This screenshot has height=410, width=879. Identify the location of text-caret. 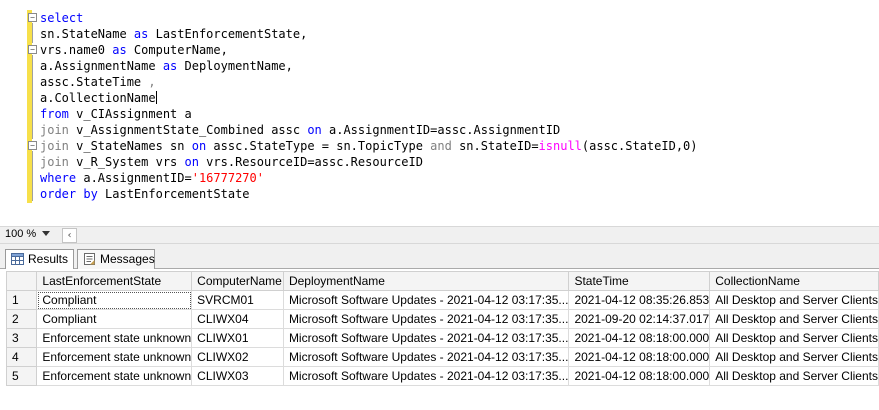
(156, 97).